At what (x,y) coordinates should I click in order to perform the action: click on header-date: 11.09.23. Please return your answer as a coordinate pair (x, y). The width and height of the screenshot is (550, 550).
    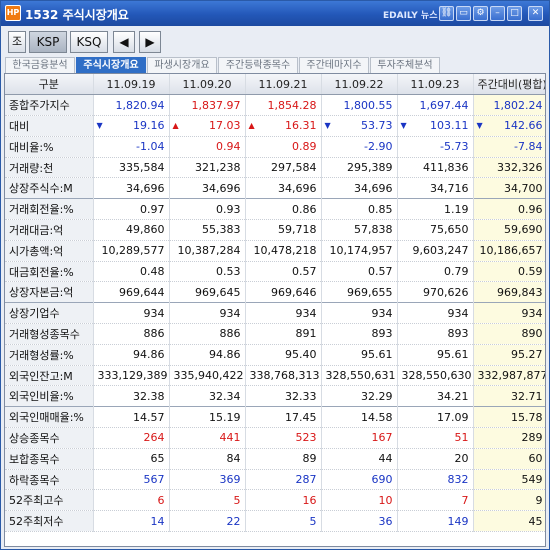
    Looking at the image, I should click on (435, 85).